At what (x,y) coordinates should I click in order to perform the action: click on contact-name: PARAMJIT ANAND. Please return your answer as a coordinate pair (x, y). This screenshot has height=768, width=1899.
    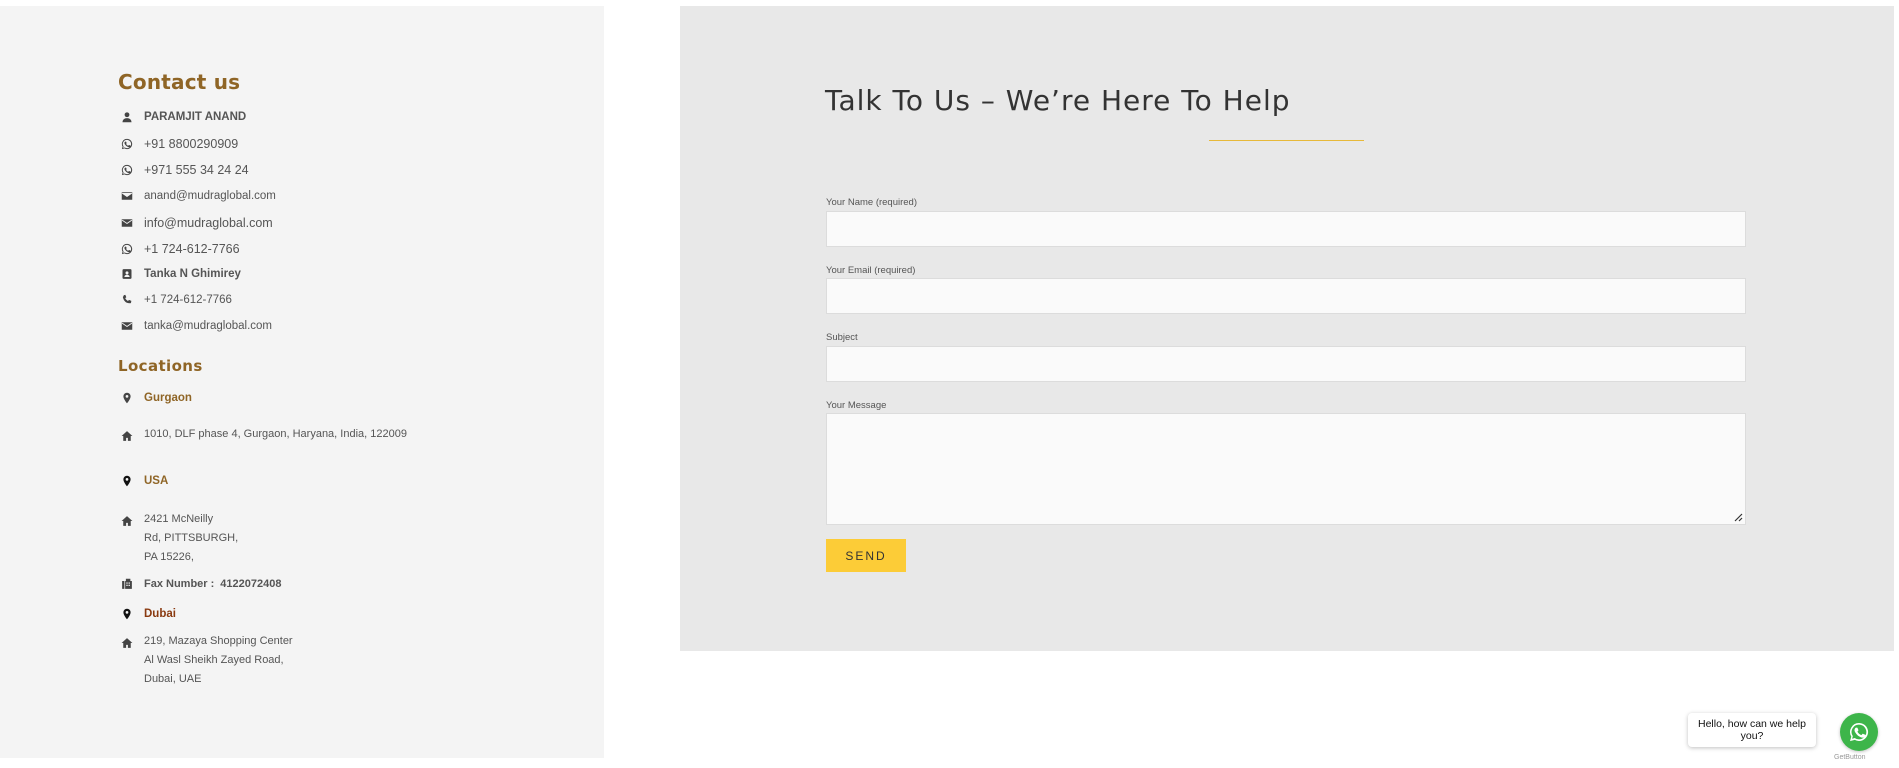
    Looking at the image, I should click on (195, 117).